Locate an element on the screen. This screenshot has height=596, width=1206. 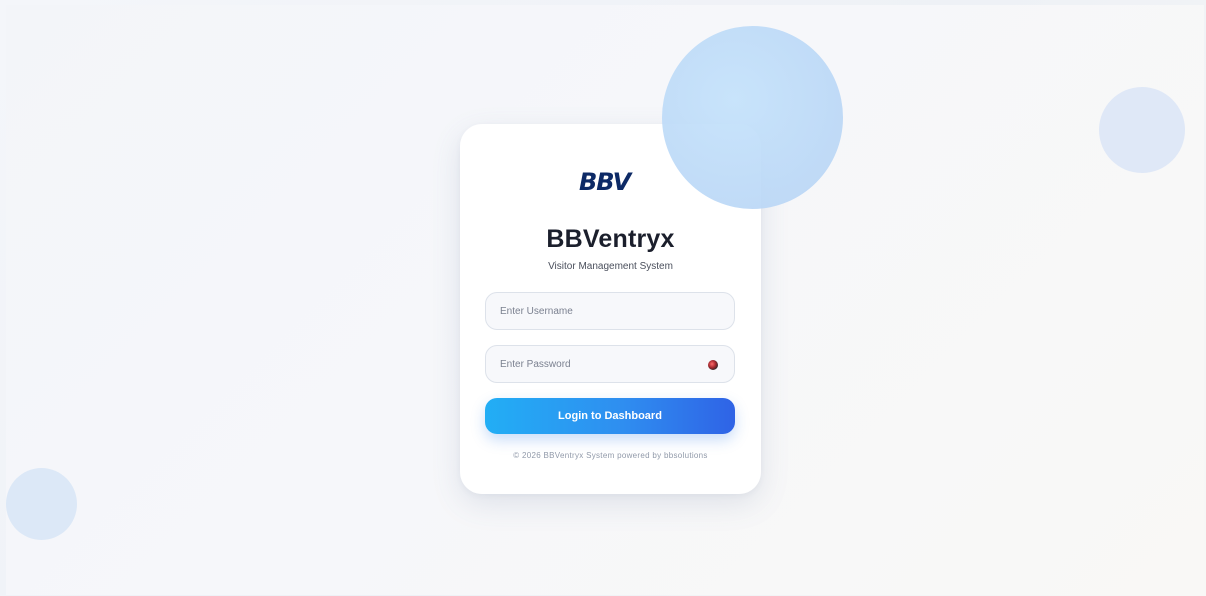
password-field-wrapper is located at coordinates (610, 364).